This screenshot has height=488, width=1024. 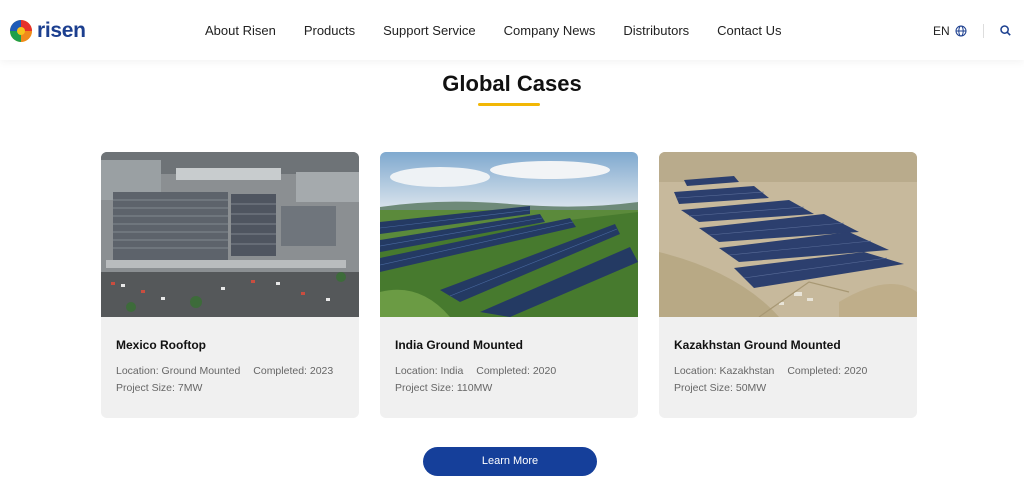 I want to click on language-selector: EN, so click(x=950, y=31).